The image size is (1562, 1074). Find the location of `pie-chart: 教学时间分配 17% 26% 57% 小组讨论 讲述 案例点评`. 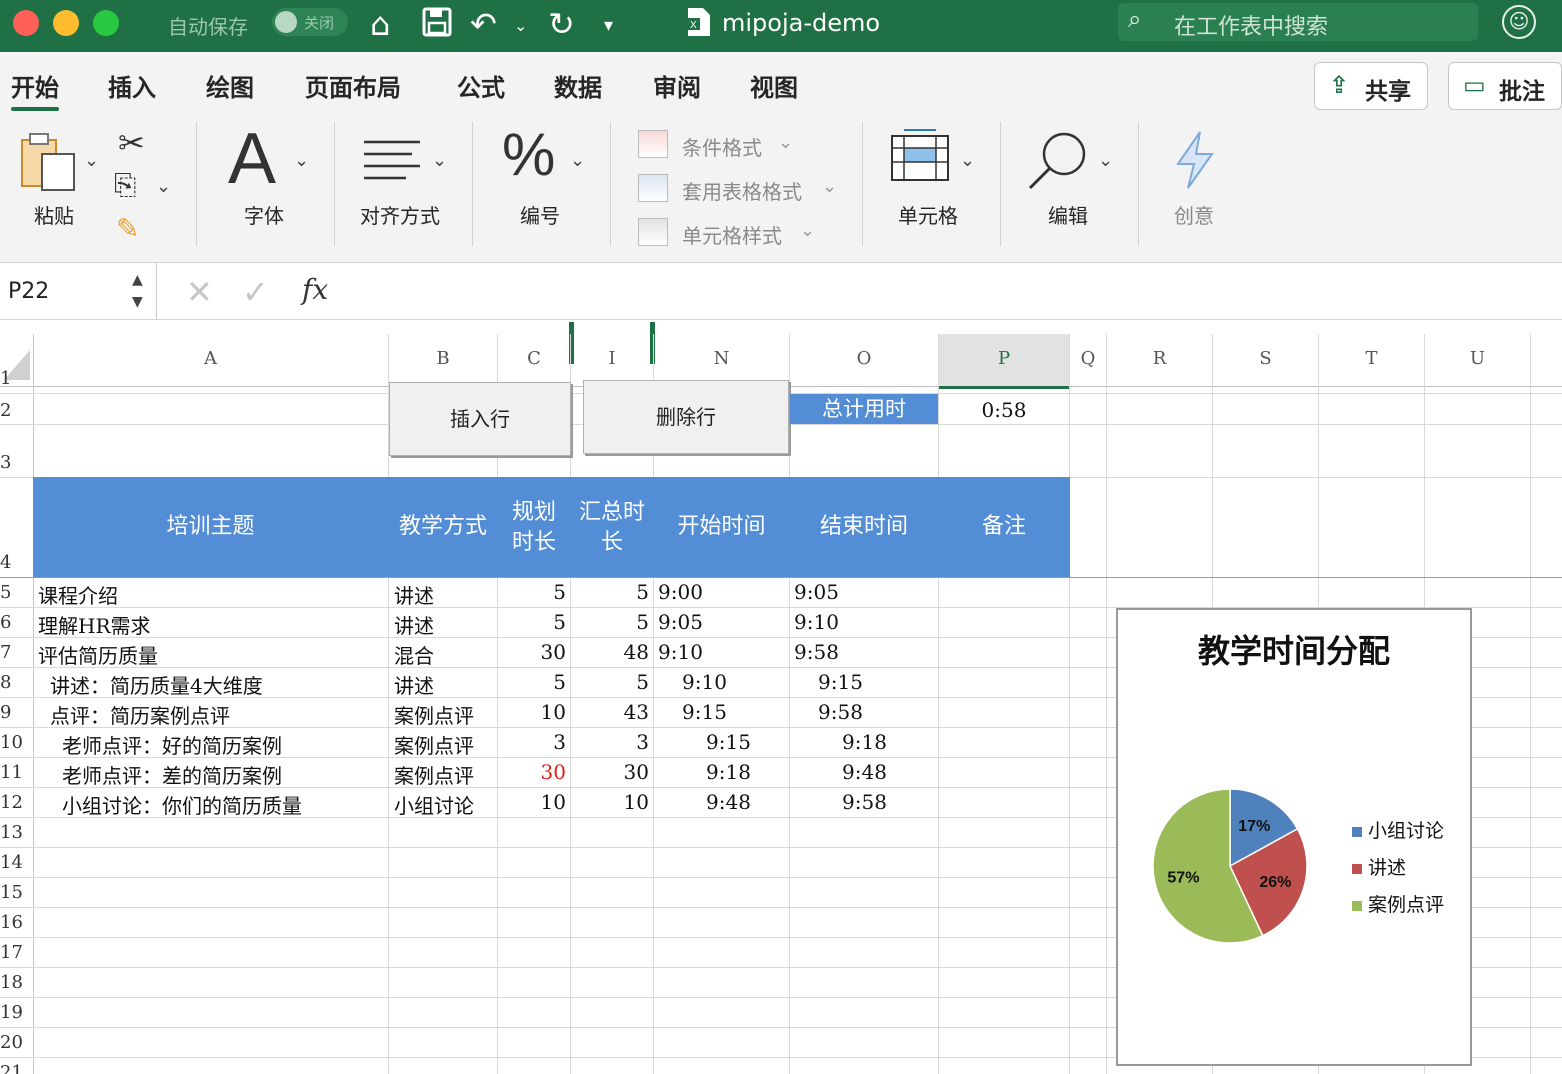

pie-chart: 教学时间分配 17% 26% 57% 小组讨论 讲述 案例点评 is located at coordinates (1294, 837).